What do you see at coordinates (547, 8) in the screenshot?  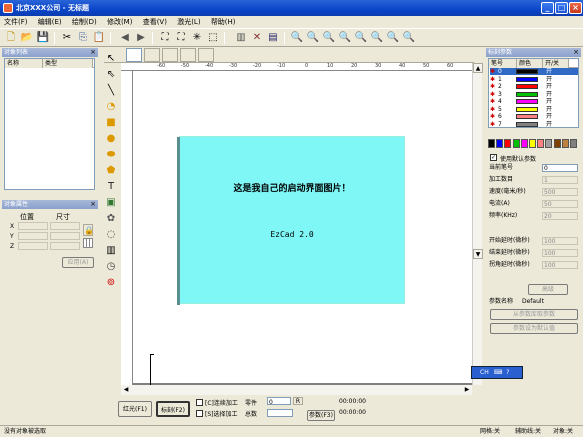 I see `minimize-button: _` at bounding box center [547, 8].